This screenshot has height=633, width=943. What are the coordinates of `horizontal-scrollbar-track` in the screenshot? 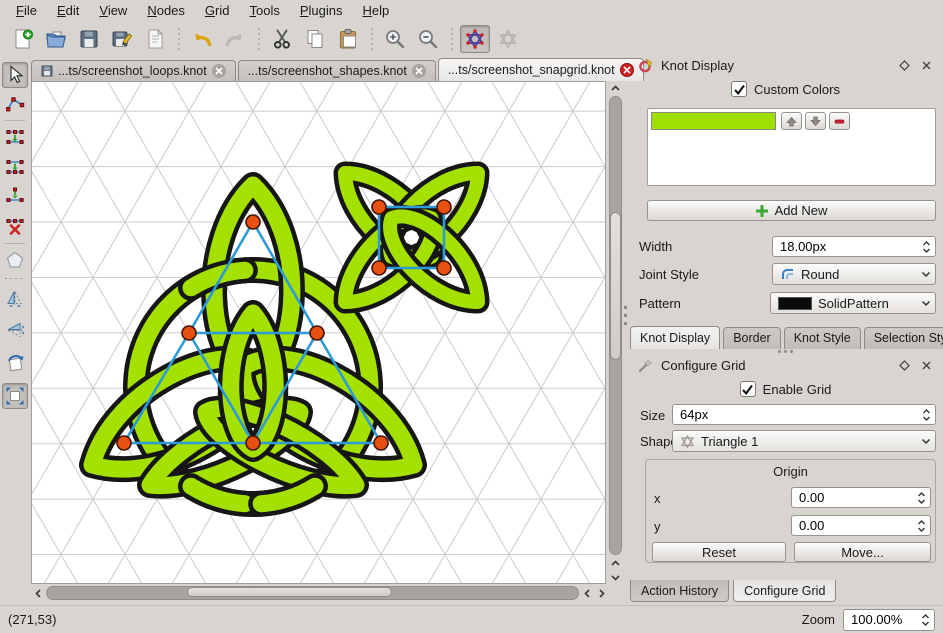 It's located at (312, 593).